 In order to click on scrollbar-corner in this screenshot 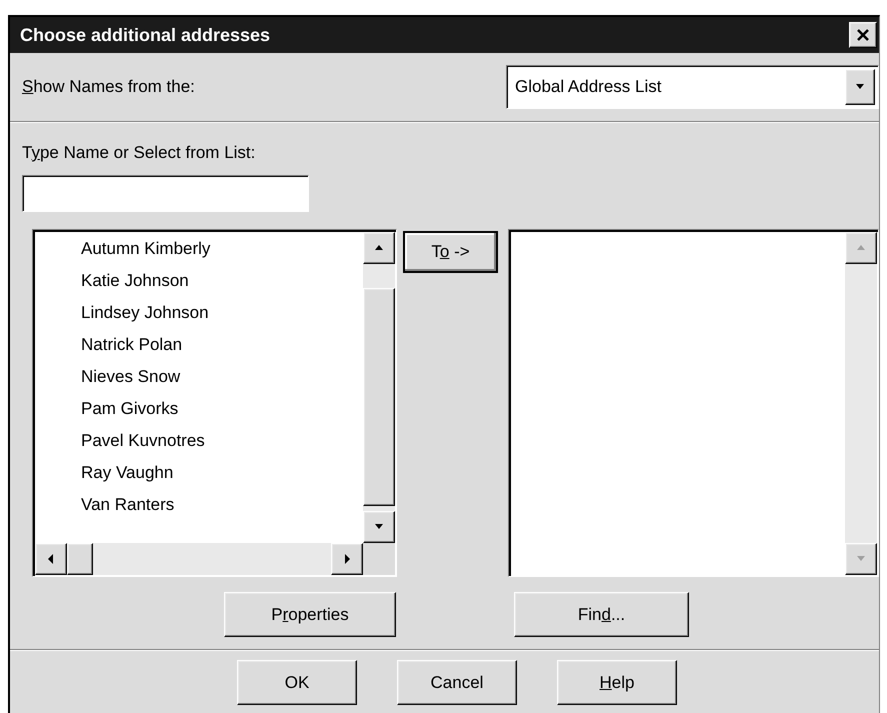, I will do `click(378, 559)`.